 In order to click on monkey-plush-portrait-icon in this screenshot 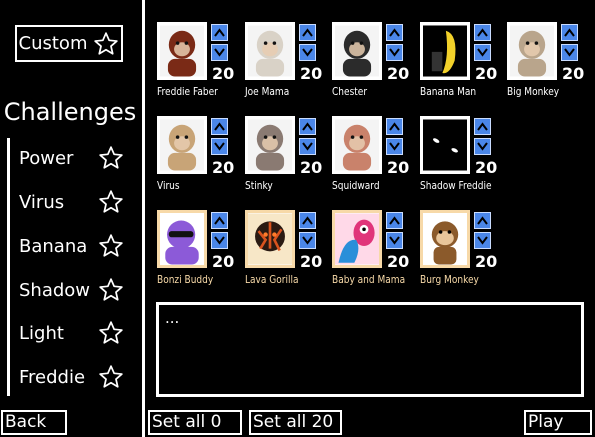, I will do `click(182, 51)`.